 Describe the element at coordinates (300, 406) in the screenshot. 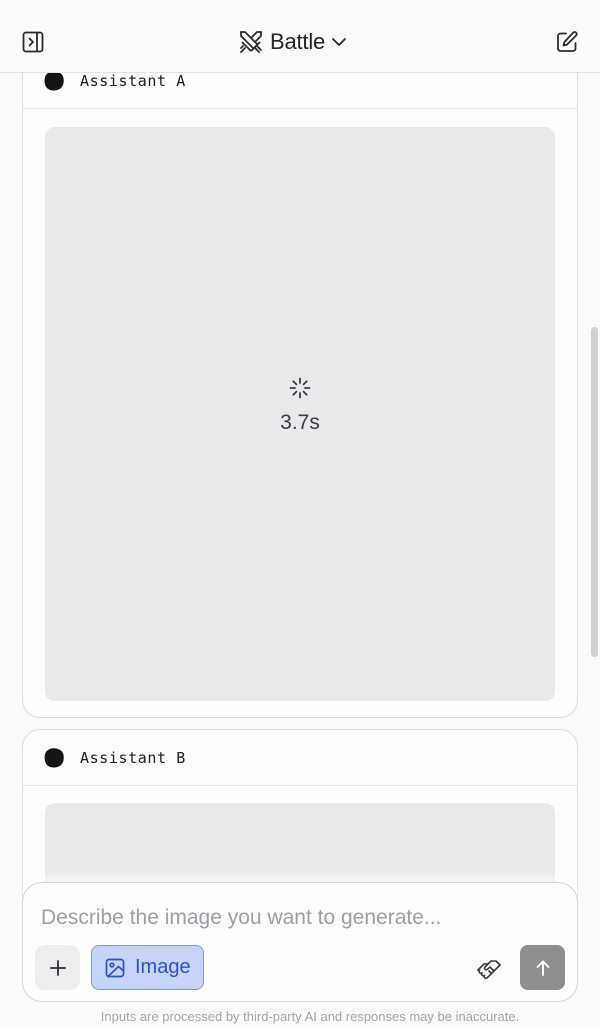

I see `loading-indicator: 3.7s` at that location.